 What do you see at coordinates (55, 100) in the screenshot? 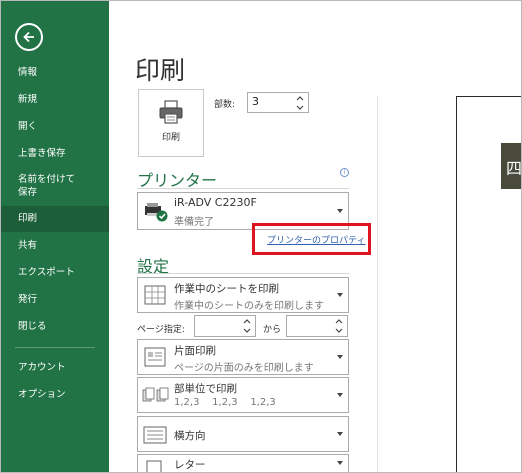
I see `sidebar-item-new: 新規` at bounding box center [55, 100].